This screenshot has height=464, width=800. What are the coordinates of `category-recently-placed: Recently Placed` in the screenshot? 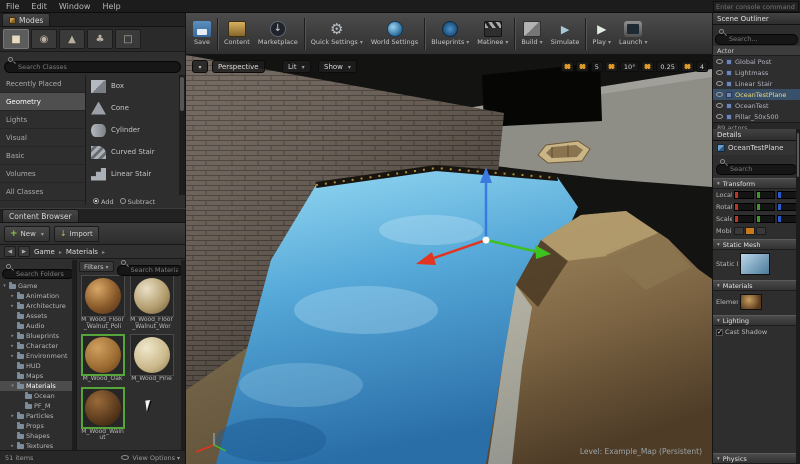 It's located at (42, 84).